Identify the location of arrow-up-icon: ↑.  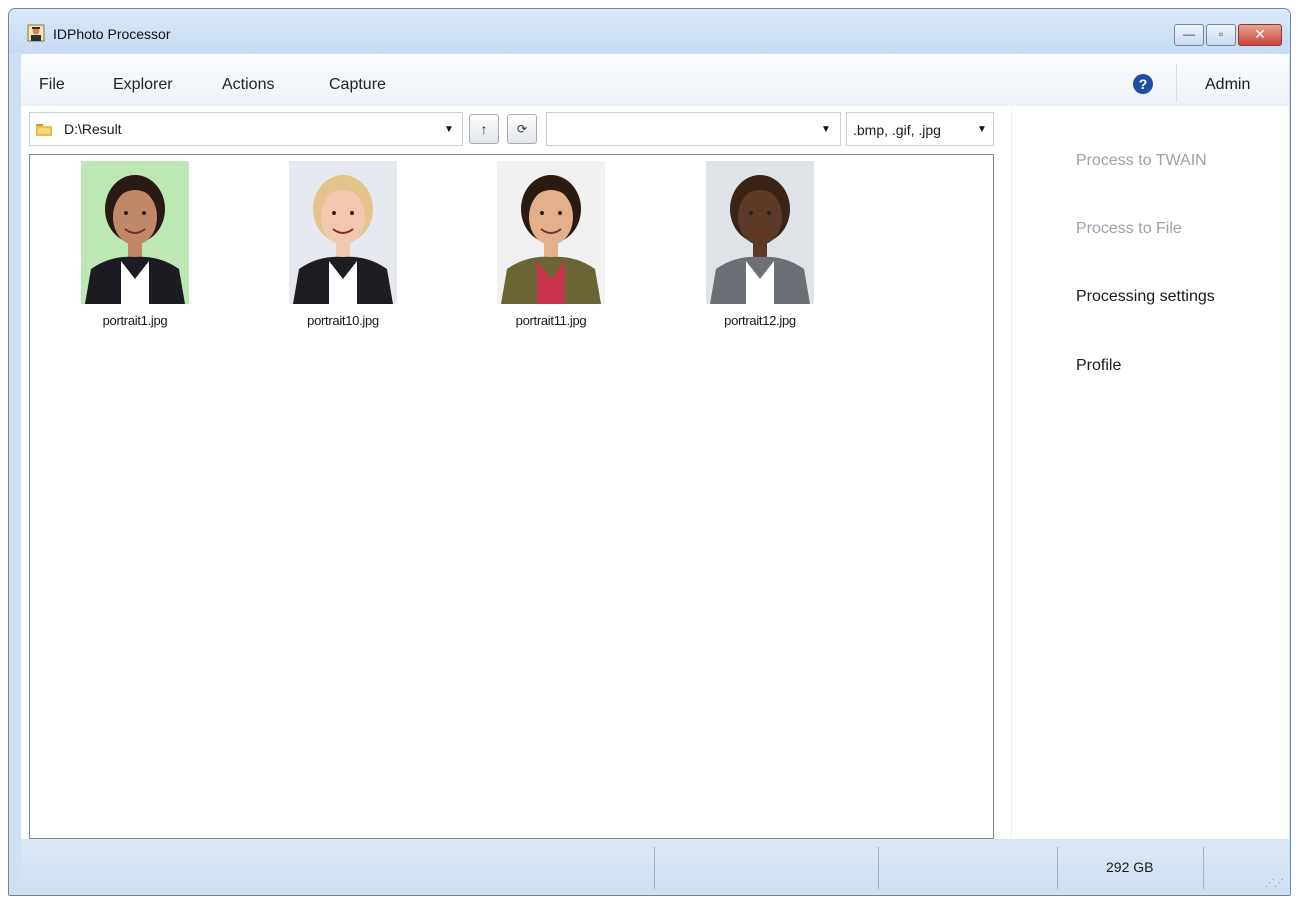
(484, 129).